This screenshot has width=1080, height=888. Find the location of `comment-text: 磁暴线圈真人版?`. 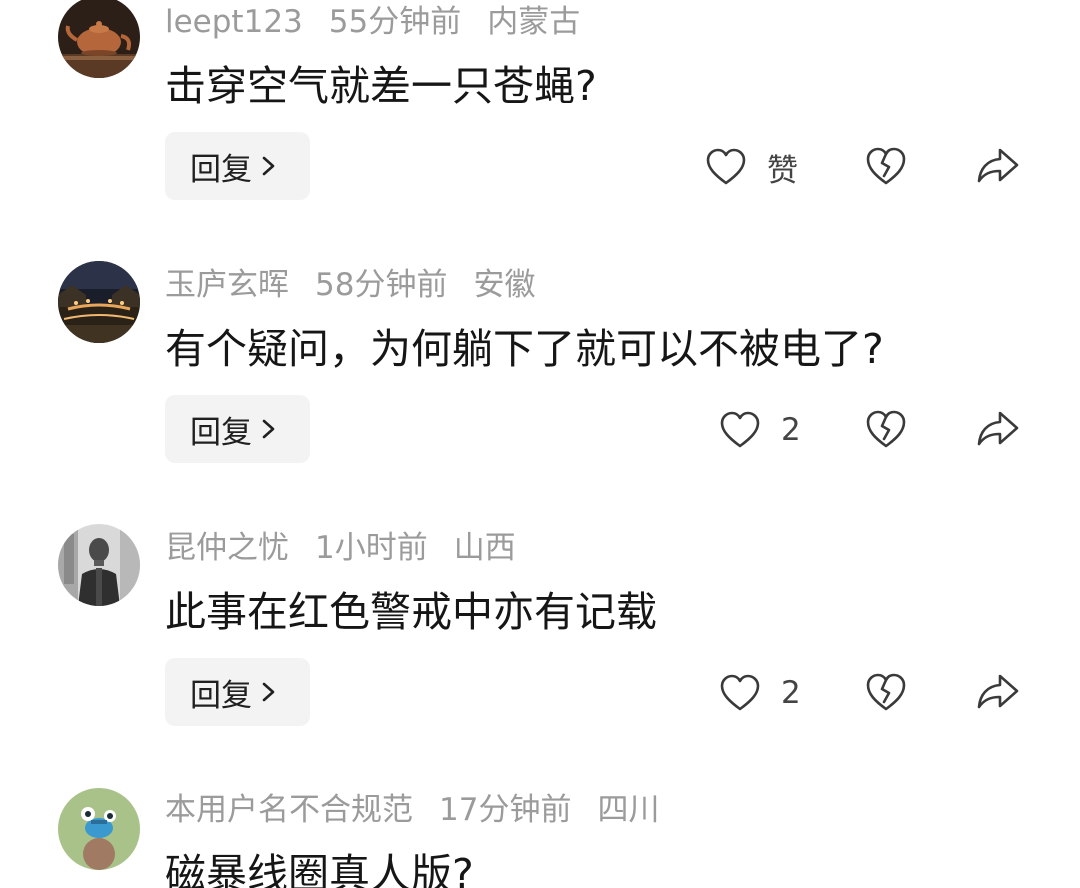

comment-text: 磁暴线圈真人版? is located at coordinates (319, 869).